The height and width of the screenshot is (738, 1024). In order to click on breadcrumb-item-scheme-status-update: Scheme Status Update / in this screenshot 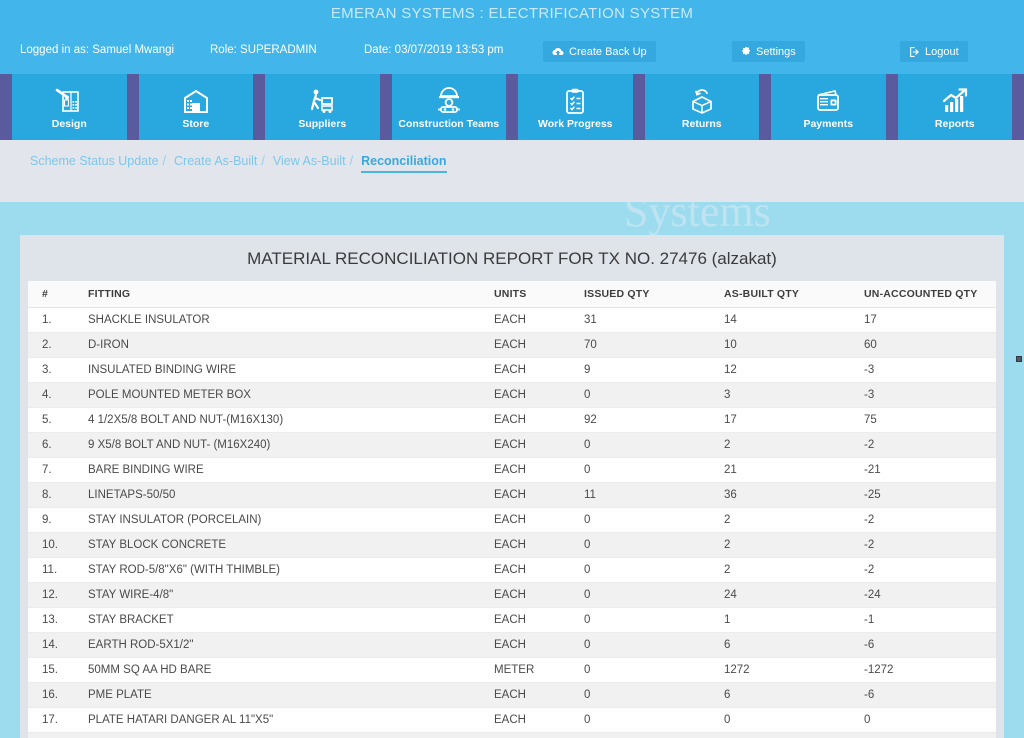, I will do `click(98, 161)`.